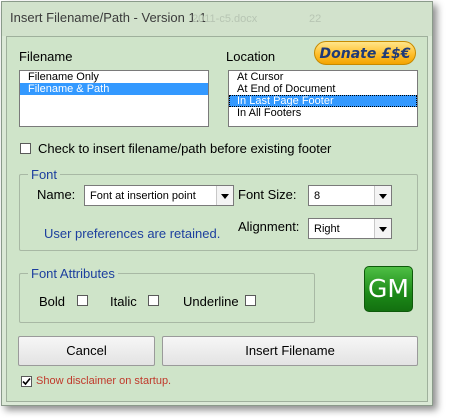 The width and height of the screenshot is (450, 418). I want to click on disclaimer-checkbox, so click(26, 381).